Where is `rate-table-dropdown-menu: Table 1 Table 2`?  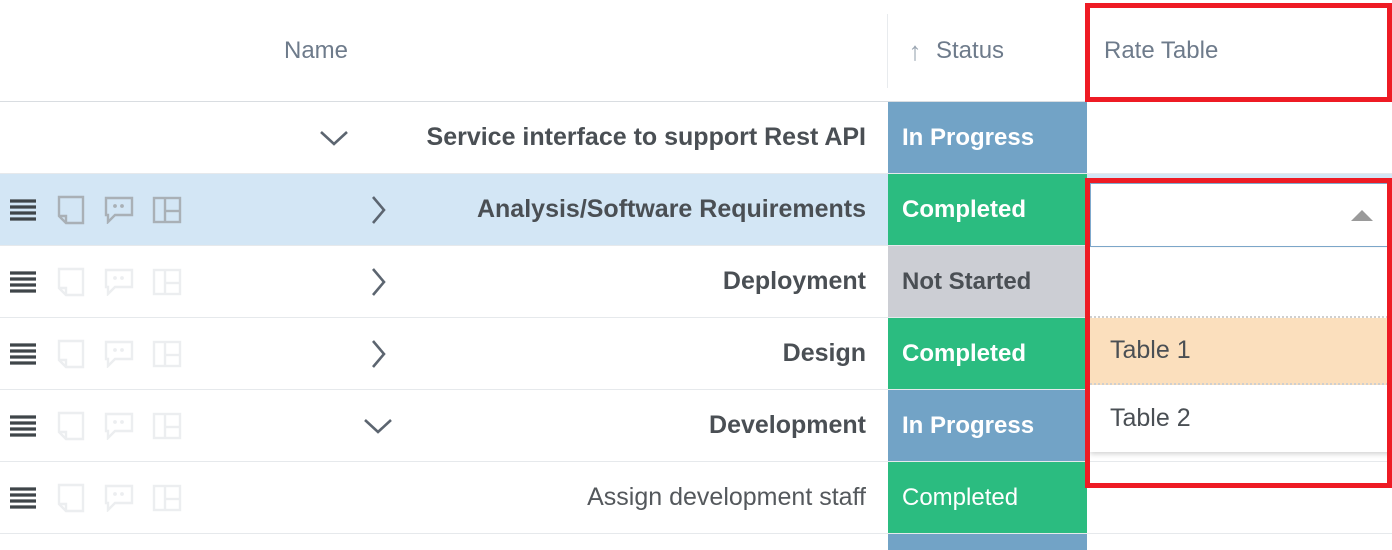 rate-table-dropdown-menu: Table 1 Table 2 is located at coordinates (1241, 350).